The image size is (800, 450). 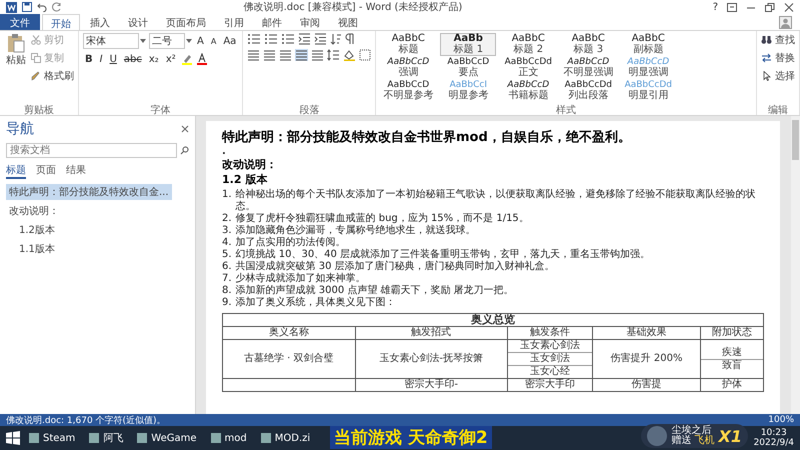 What do you see at coordinates (13, 438) in the screenshot?
I see `windows-logo-icon` at bounding box center [13, 438].